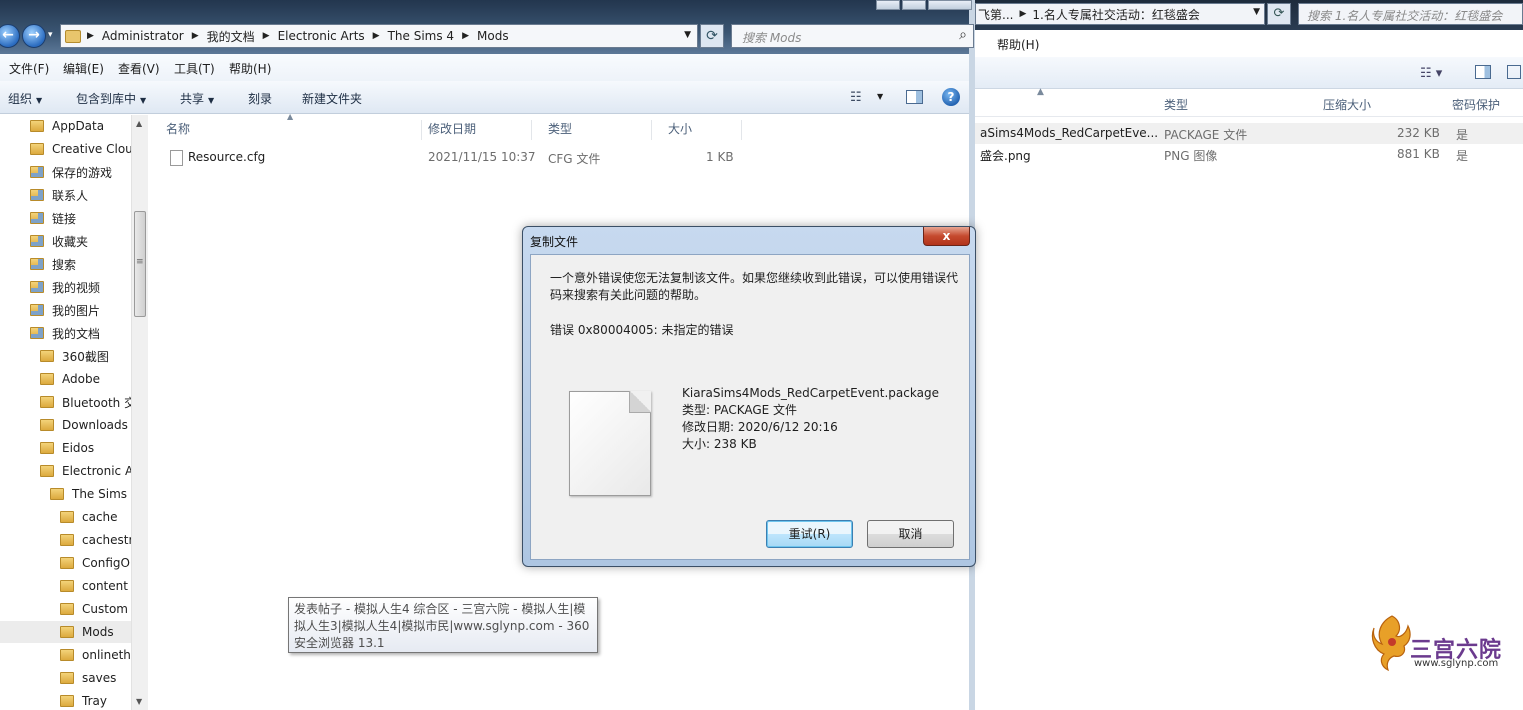 The height and width of the screenshot is (710, 1523). What do you see at coordinates (1410, 14) in the screenshot?
I see `background-search-input: 搜索 1.名人专属社交活动：红毯盛会` at bounding box center [1410, 14].